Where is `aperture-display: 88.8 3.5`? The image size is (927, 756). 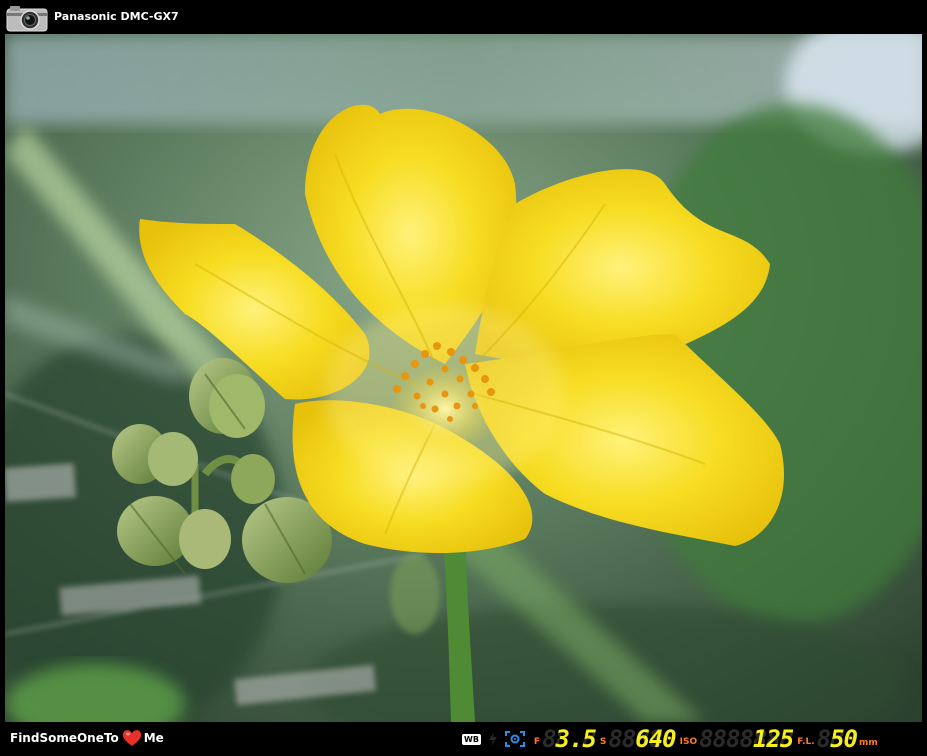 aperture-display: 88.8 3.5 is located at coordinates (569, 739).